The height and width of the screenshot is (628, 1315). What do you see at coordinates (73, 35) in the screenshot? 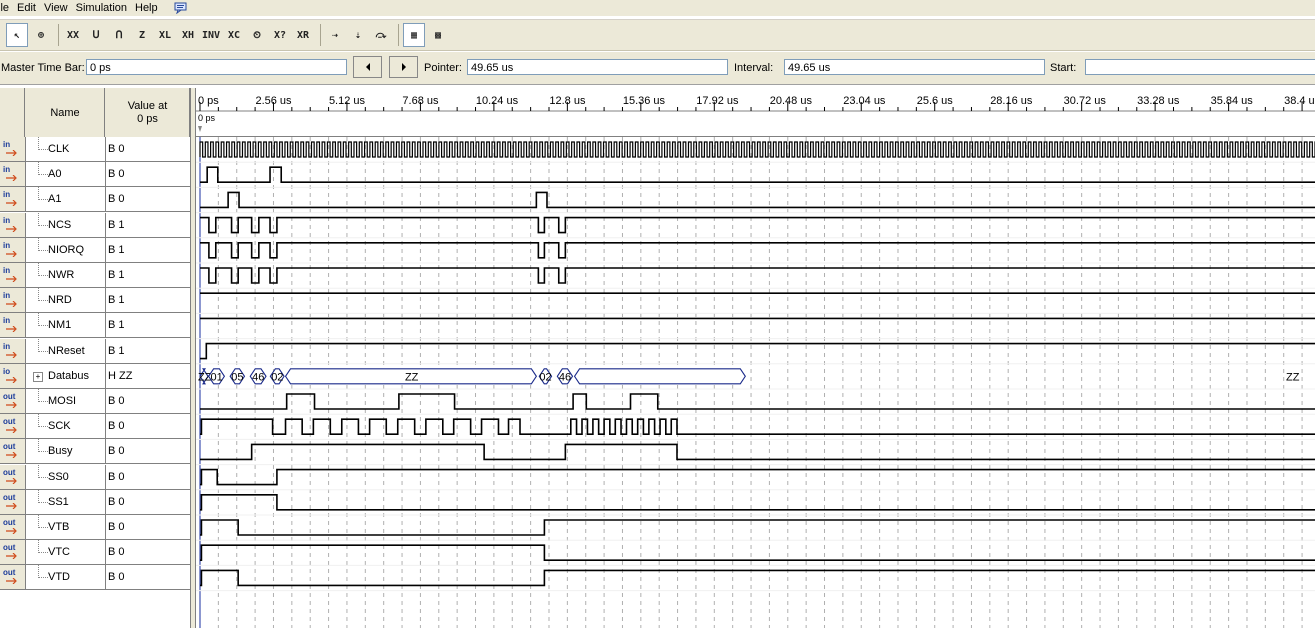
I see `uninitialized-button: XX` at bounding box center [73, 35].